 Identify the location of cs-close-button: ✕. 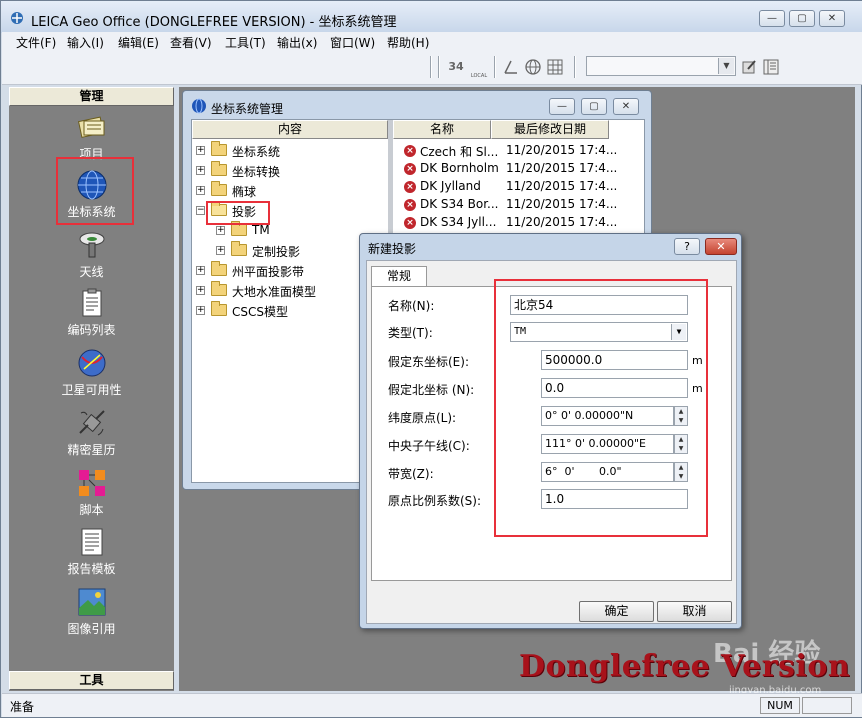
(626, 106).